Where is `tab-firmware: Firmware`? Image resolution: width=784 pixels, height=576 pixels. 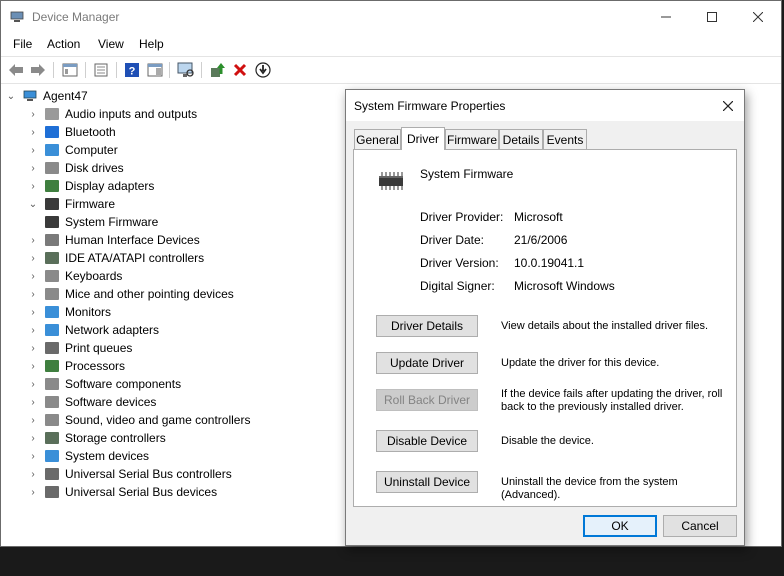
tab-firmware: Firmware is located at coordinates (472, 139).